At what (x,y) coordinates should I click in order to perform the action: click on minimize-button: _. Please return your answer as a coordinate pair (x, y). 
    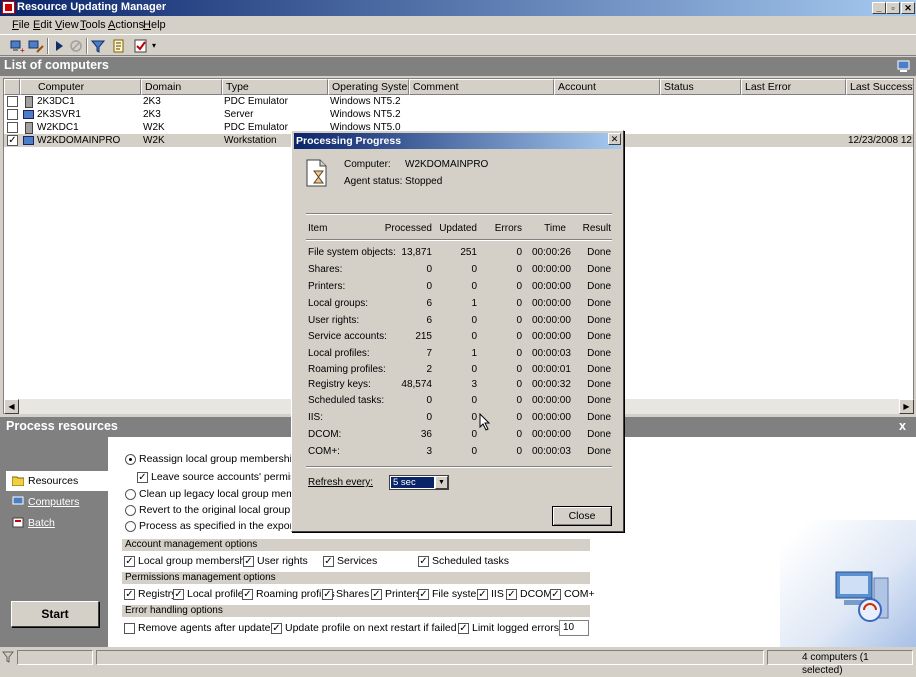
    Looking at the image, I should click on (879, 8).